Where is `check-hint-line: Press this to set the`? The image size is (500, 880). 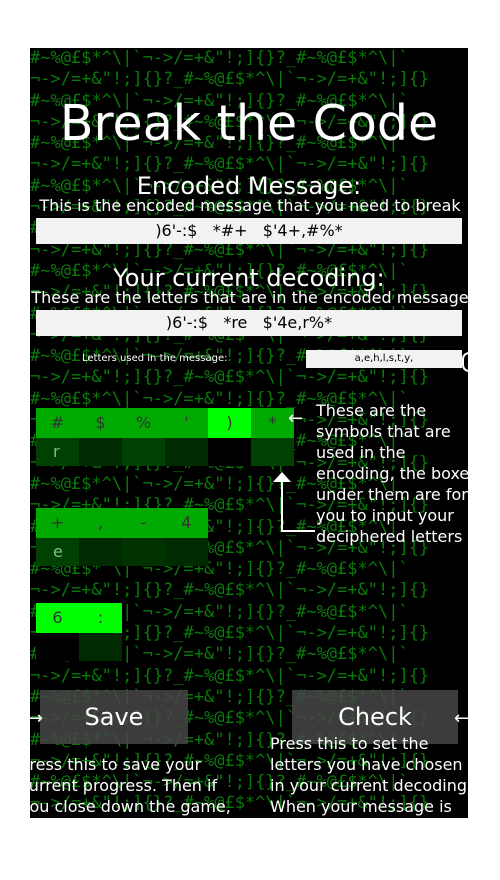
check-hint-line: Press this to set the is located at coordinates (349, 743).